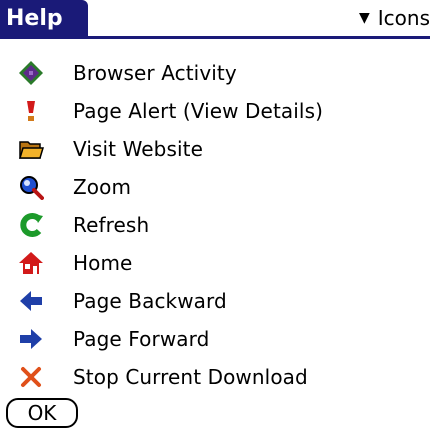 This screenshot has height=430, width=430. Describe the element at coordinates (31, 187) in the screenshot. I see `magnifier-icon` at that location.